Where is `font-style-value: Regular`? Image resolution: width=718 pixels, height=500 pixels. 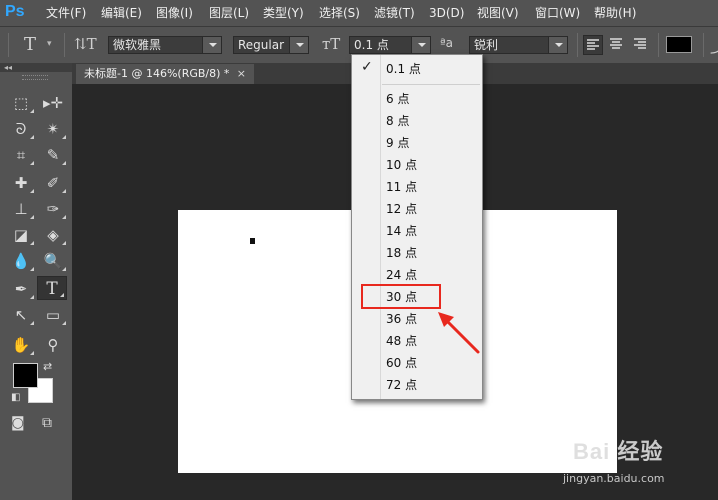 font-style-value: Regular is located at coordinates (261, 45).